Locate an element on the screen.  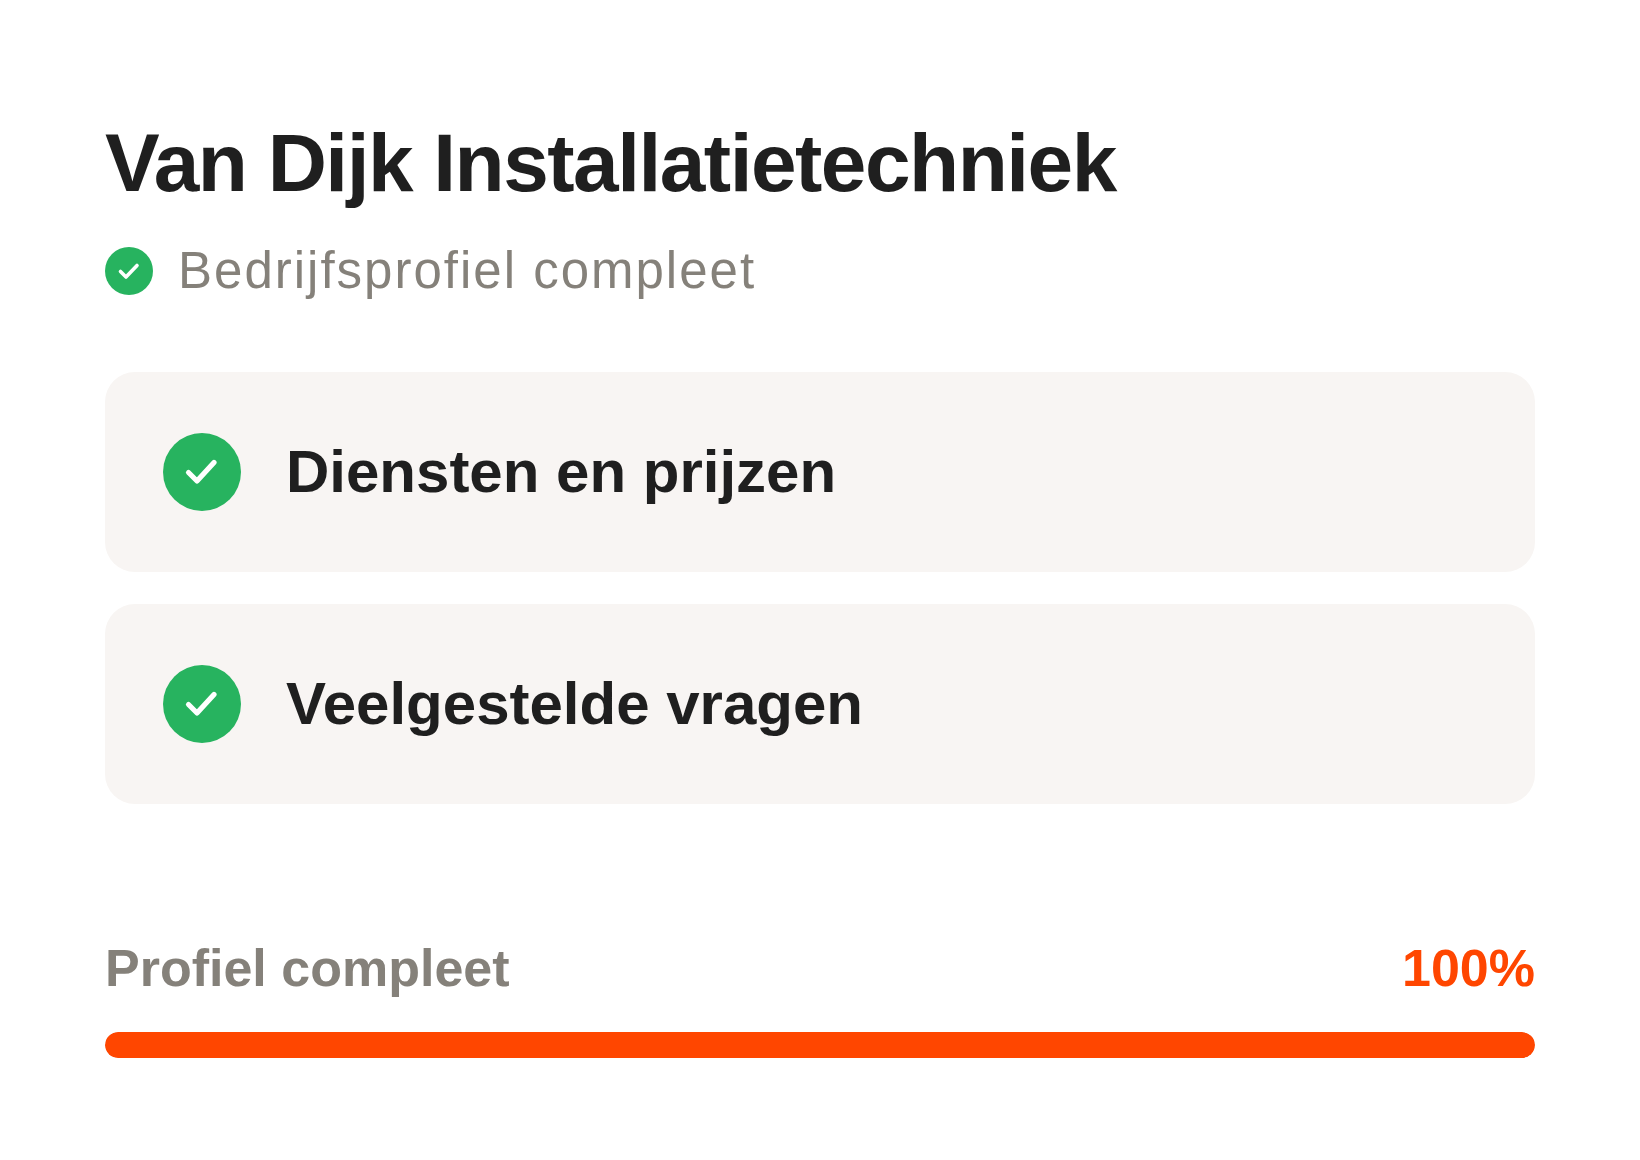
section-title: Diensten en prijzen is located at coordinates (561, 472).